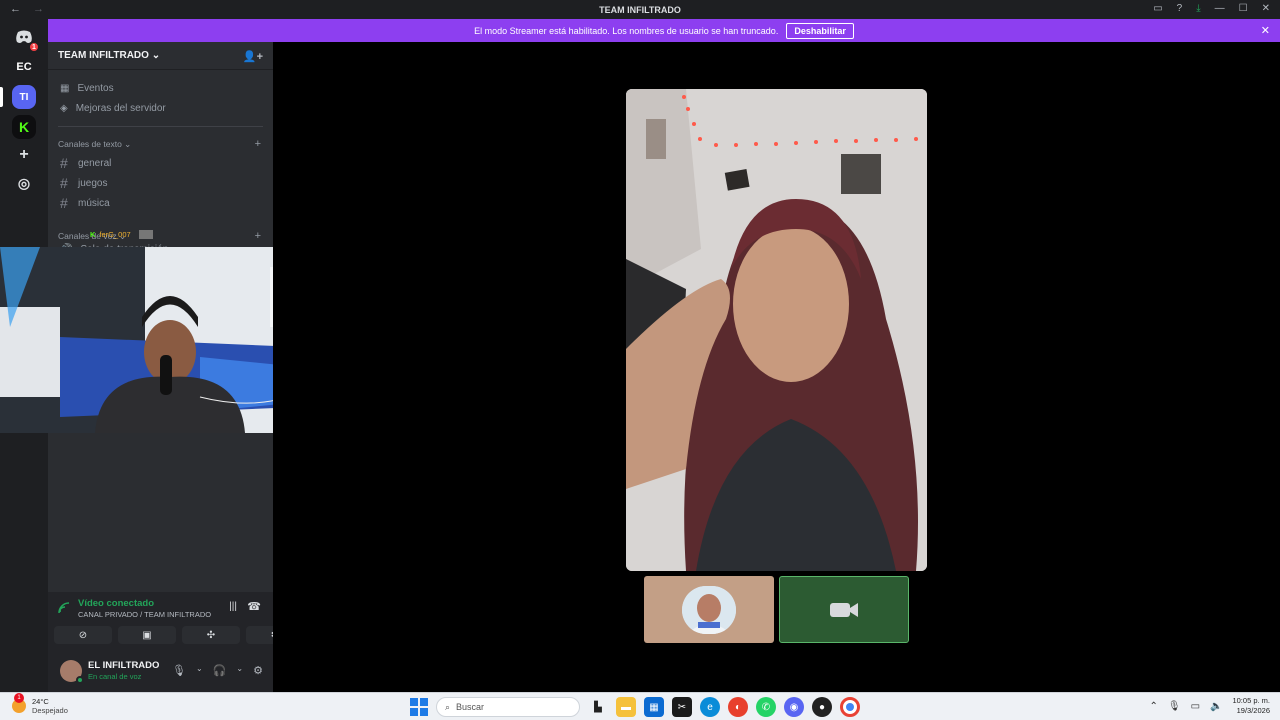 The height and width of the screenshot is (720, 1280). Describe the element at coordinates (820, 30) in the screenshot. I see `disable-streamer-button: Deshabilitar` at that location.